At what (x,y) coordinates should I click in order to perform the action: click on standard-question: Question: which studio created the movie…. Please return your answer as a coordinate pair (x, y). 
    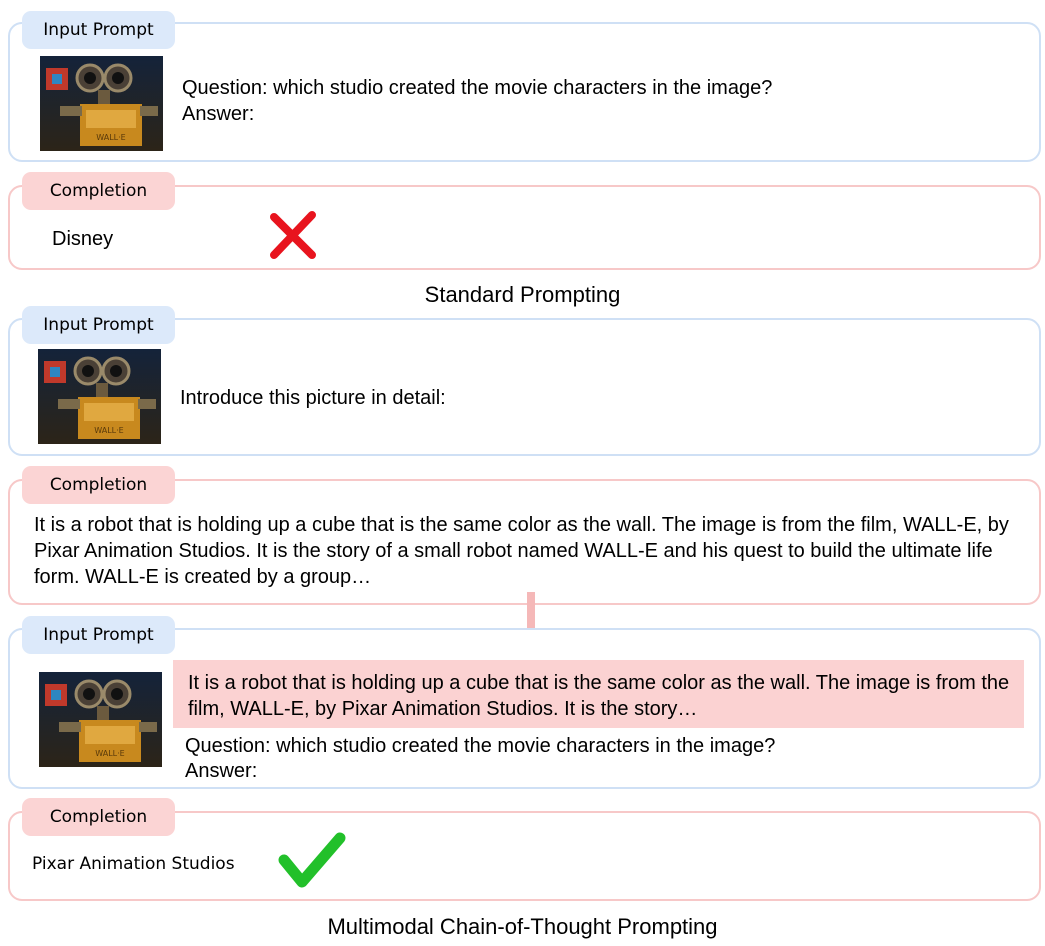
    Looking at the image, I should click on (477, 88).